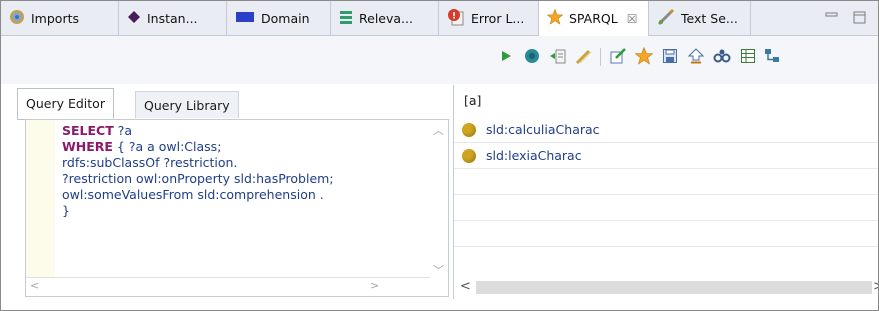 The image size is (879, 311). I want to click on query-line-5: owl:someValuesFrom sld:comprehension ., so click(193, 194).